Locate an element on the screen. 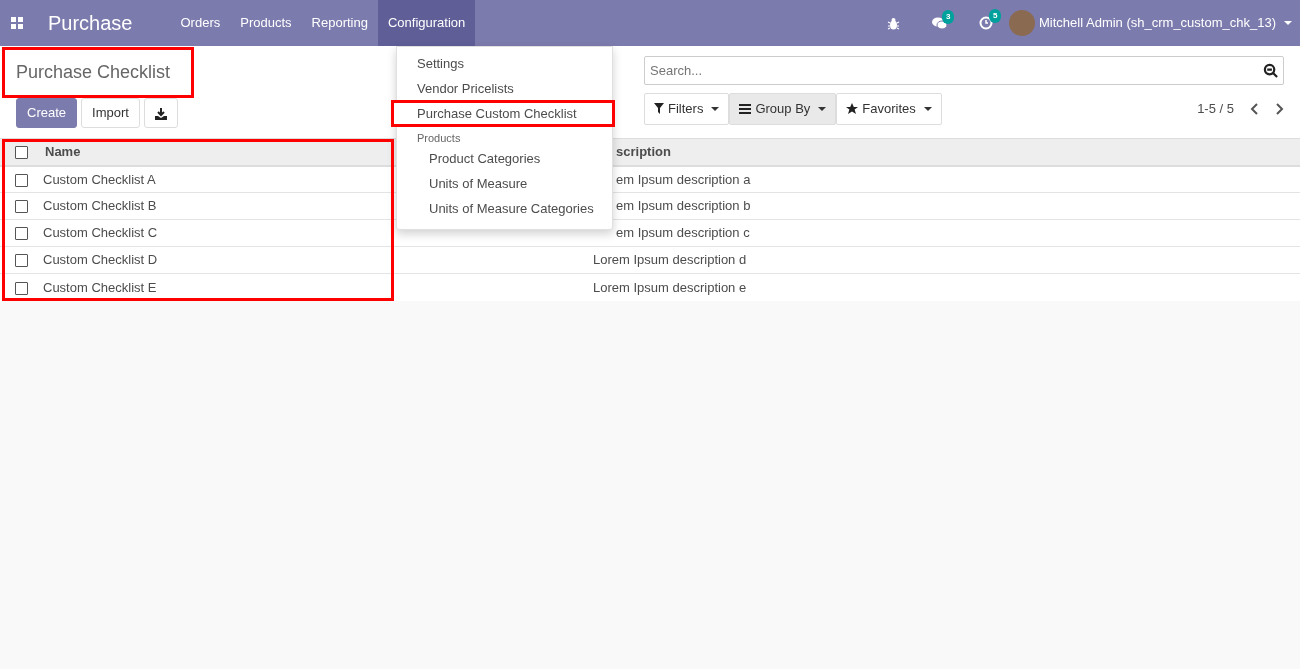 This screenshot has height=669, width=1300. navbar-menu-item: Reporting is located at coordinates (339, 23).